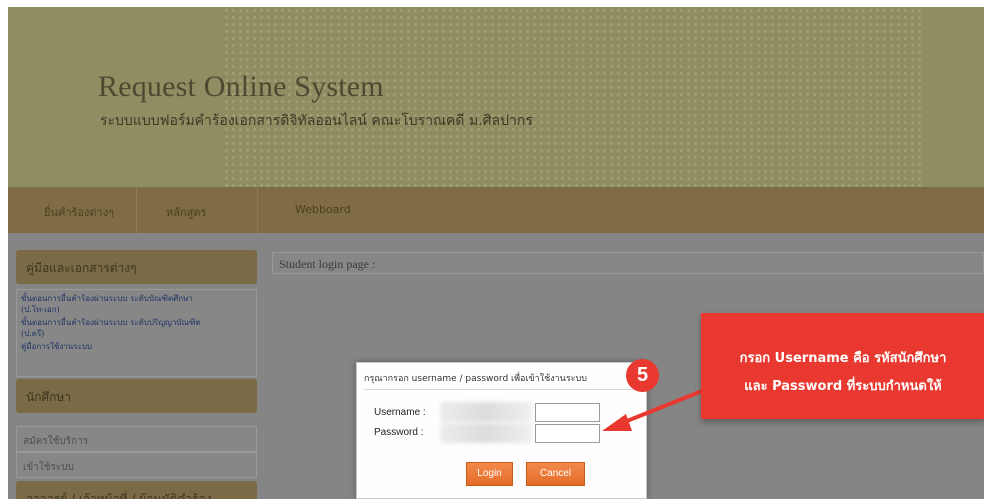 The image size is (984, 499). Describe the element at coordinates (657, 408) in the screenshot. I see `callout-arrow-icon` at that location.